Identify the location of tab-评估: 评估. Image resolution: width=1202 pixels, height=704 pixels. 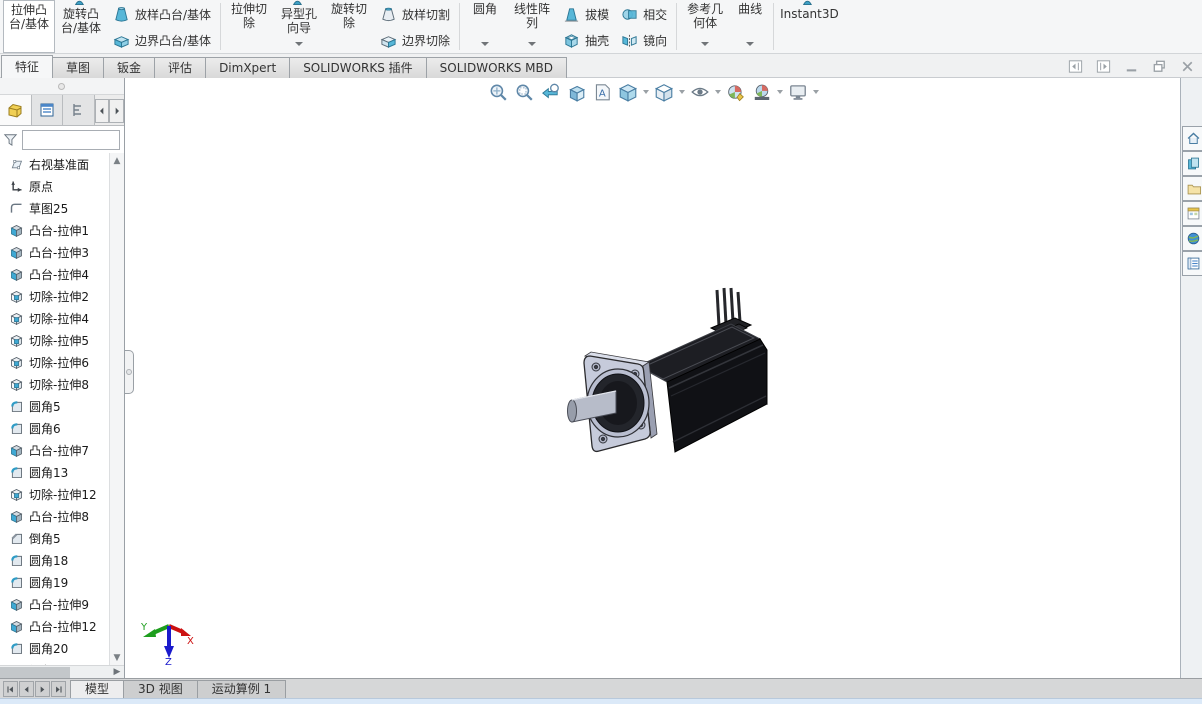
(180, 67).